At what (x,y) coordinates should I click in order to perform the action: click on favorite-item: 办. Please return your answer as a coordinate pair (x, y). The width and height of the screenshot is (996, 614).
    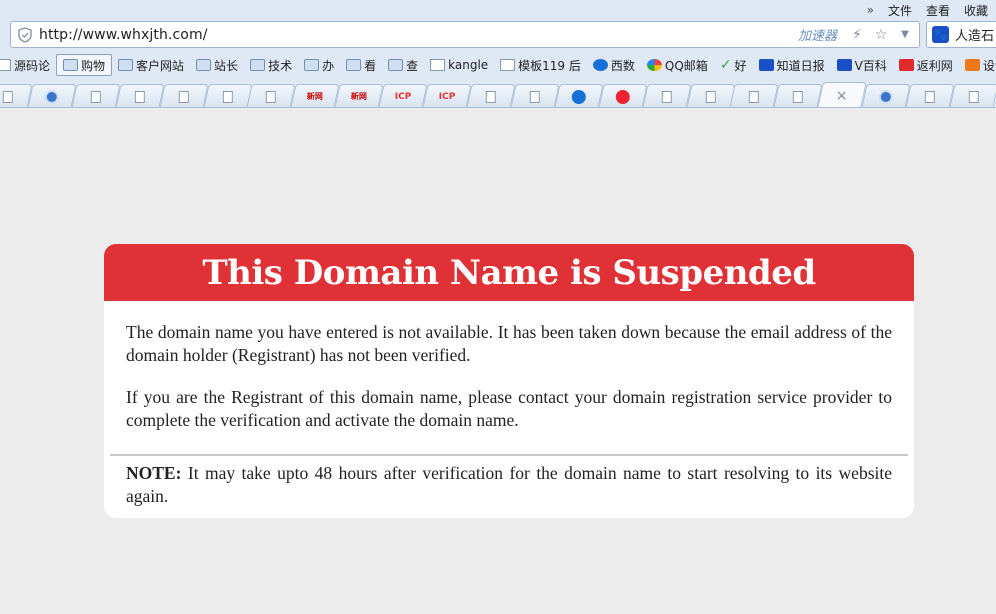
    Looking at the image, I should click on (319, 65).